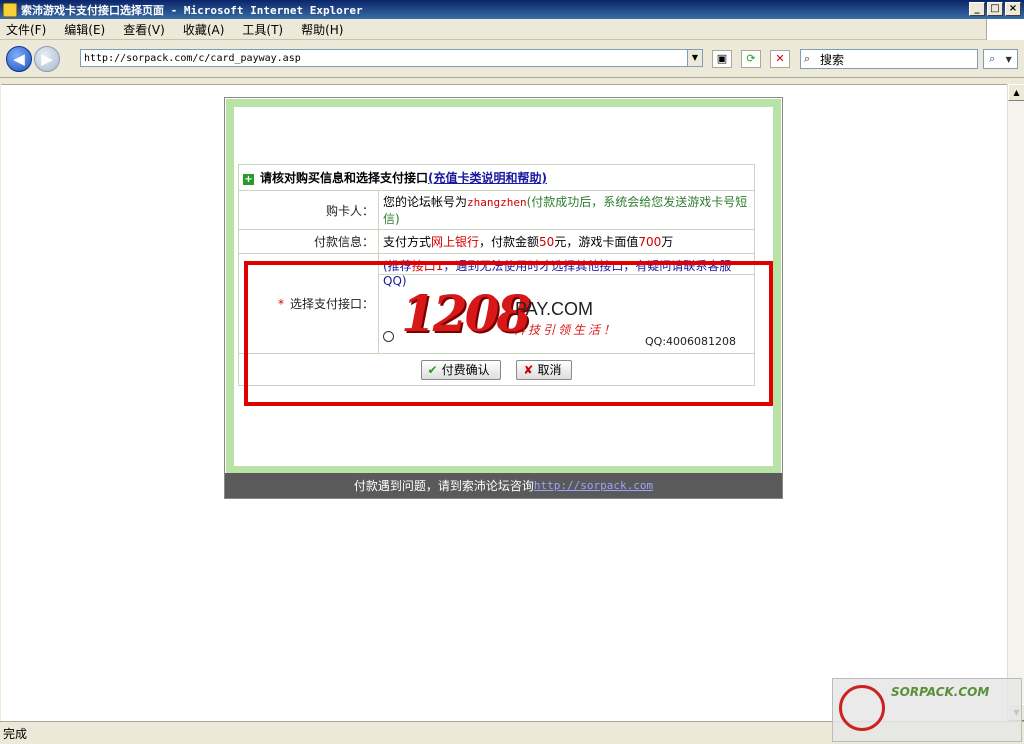  I want to click on button-row: ✔ 付费确认 ✘ 取消, so click(496, 369).